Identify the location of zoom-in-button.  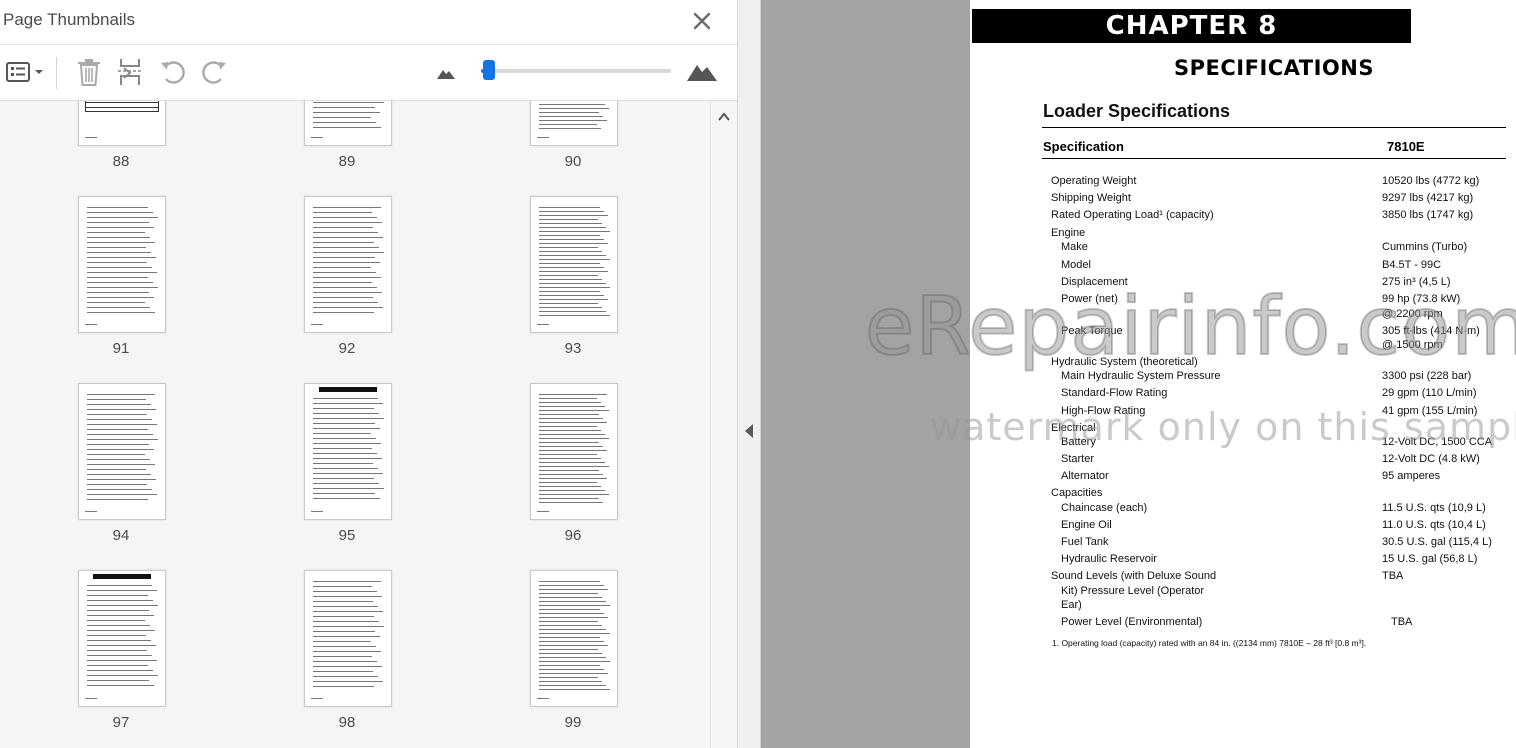
(702, 73).